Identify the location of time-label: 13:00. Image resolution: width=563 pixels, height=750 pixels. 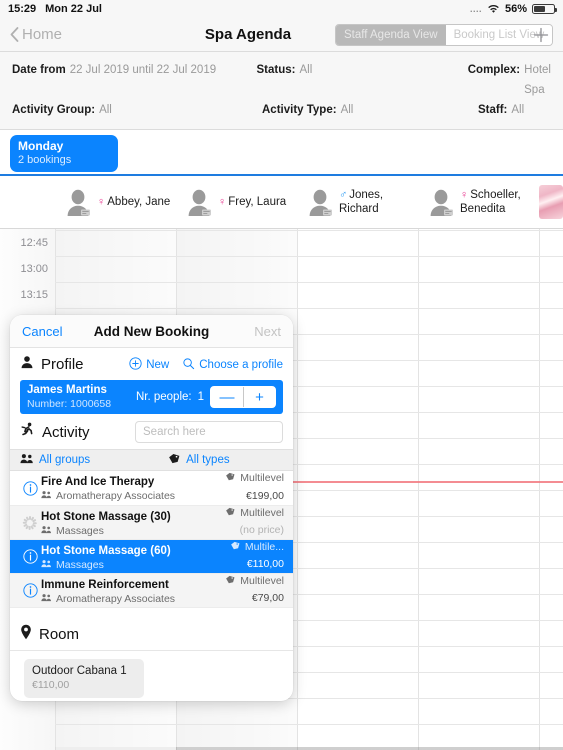
(34, 269).